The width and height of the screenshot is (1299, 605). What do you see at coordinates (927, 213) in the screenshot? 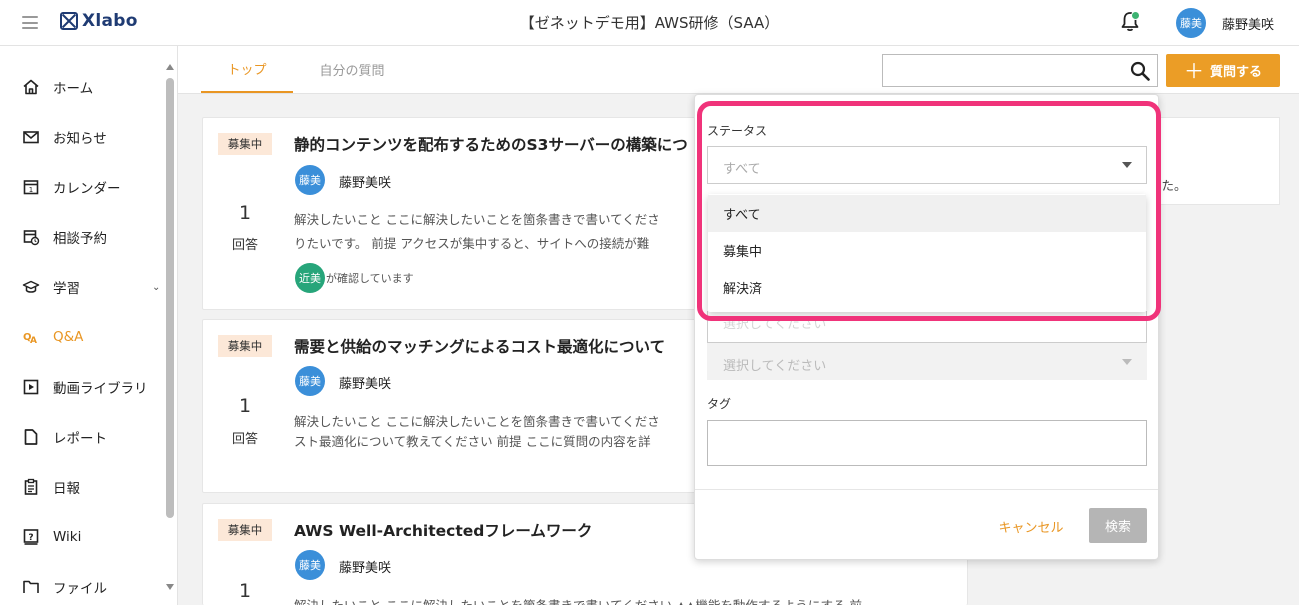
I see `status-option-all: すべて` at bounding box center [927, 213].